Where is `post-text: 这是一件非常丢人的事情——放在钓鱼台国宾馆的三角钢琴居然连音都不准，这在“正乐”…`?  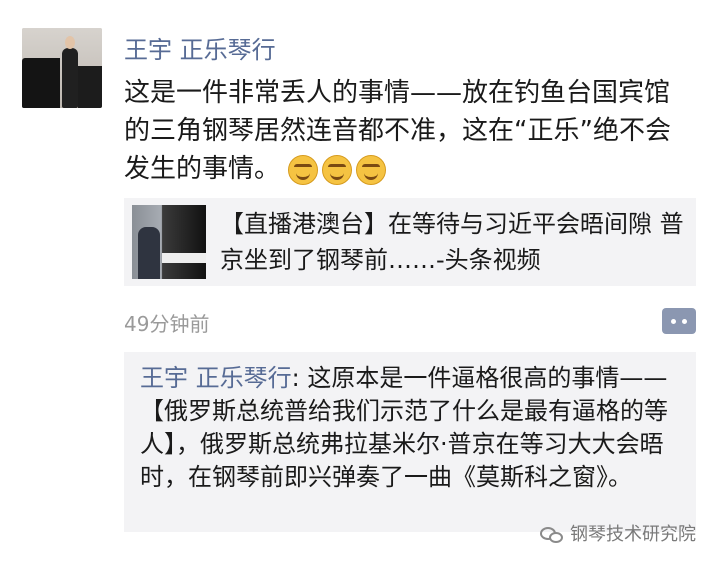
post-text: 这是一件非常丢人的事情——放在钓鱼台国宾馆的三角钢琴居然连音都不准，这在“正乐”… is located at coordinates (397, 131).